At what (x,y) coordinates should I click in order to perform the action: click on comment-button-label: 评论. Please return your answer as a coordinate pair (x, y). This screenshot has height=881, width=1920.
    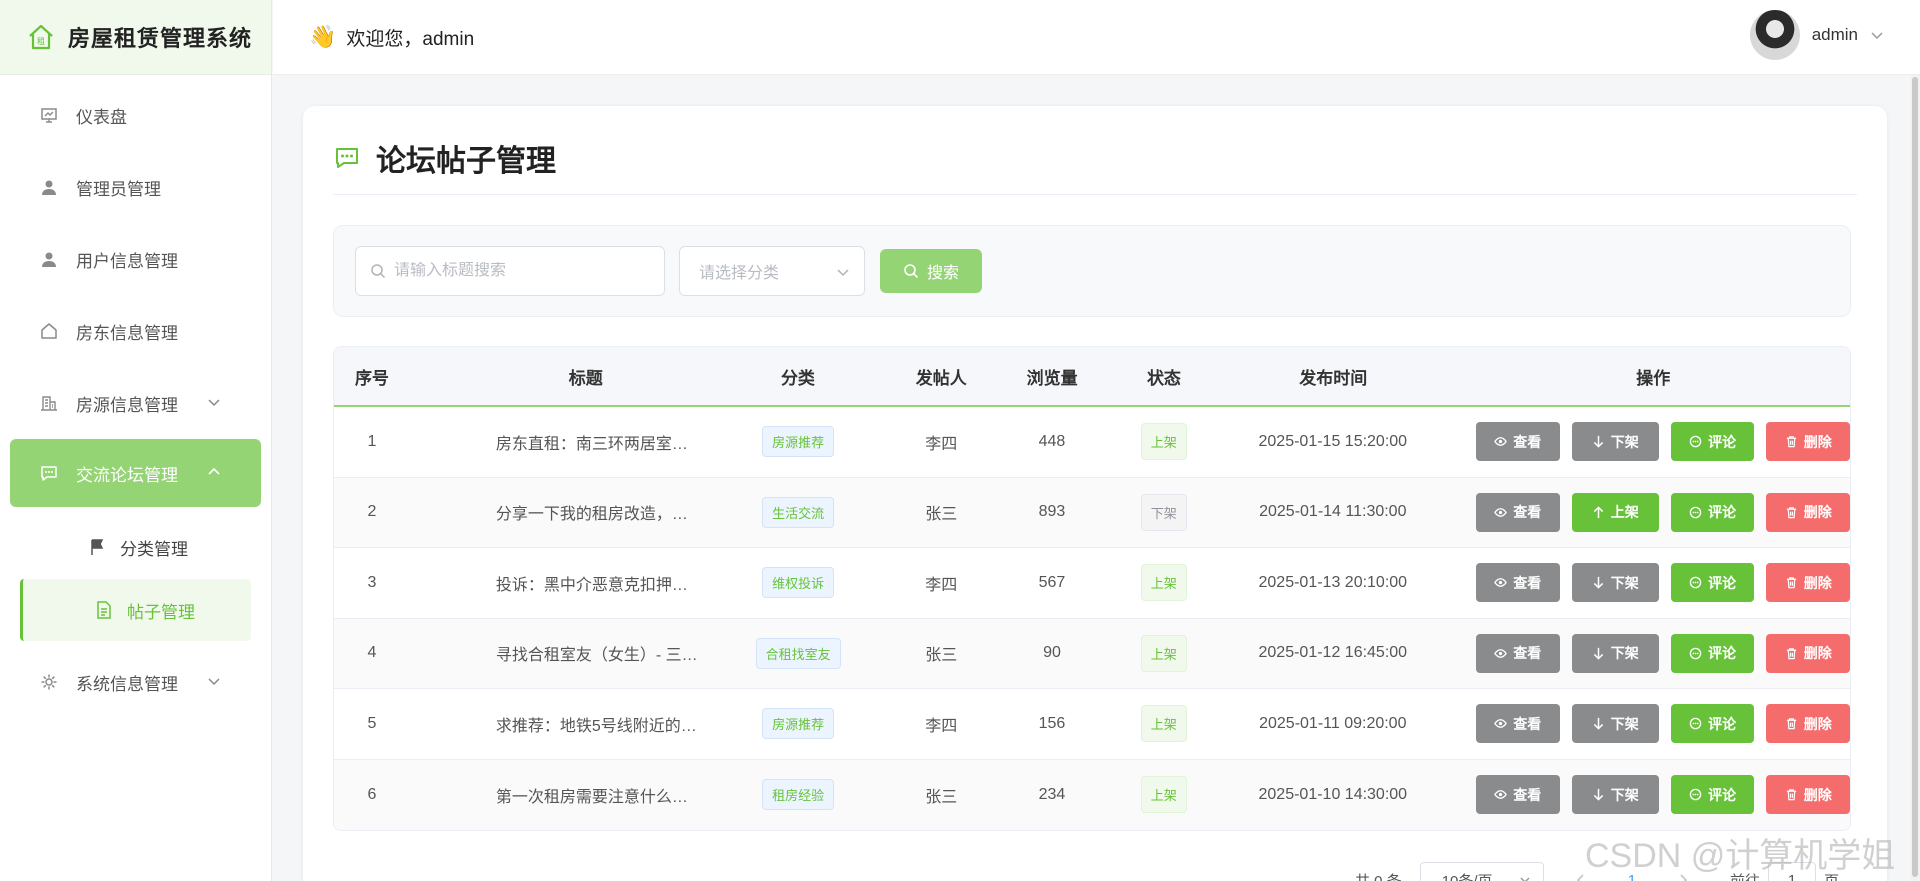
    Looking at the image, I should click on (1722, 582).